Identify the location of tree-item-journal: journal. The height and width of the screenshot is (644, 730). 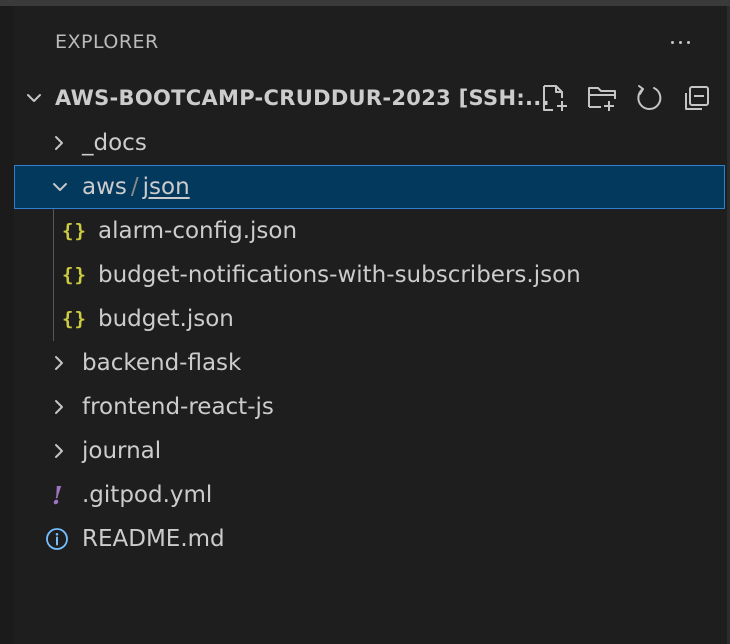
(369, 451).